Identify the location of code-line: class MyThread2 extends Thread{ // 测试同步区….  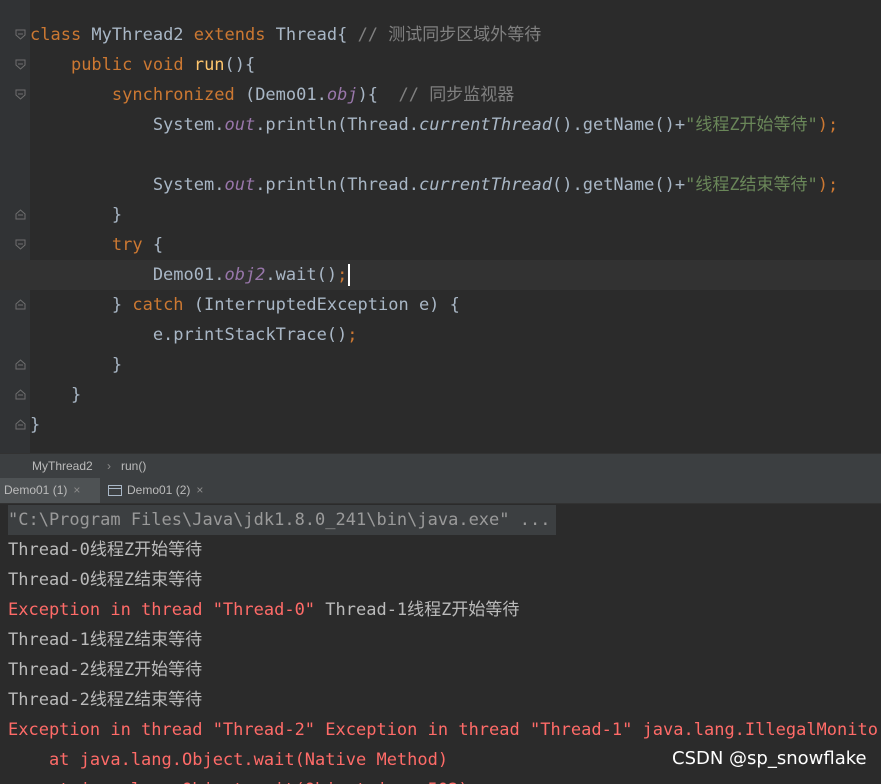
(440, 35).